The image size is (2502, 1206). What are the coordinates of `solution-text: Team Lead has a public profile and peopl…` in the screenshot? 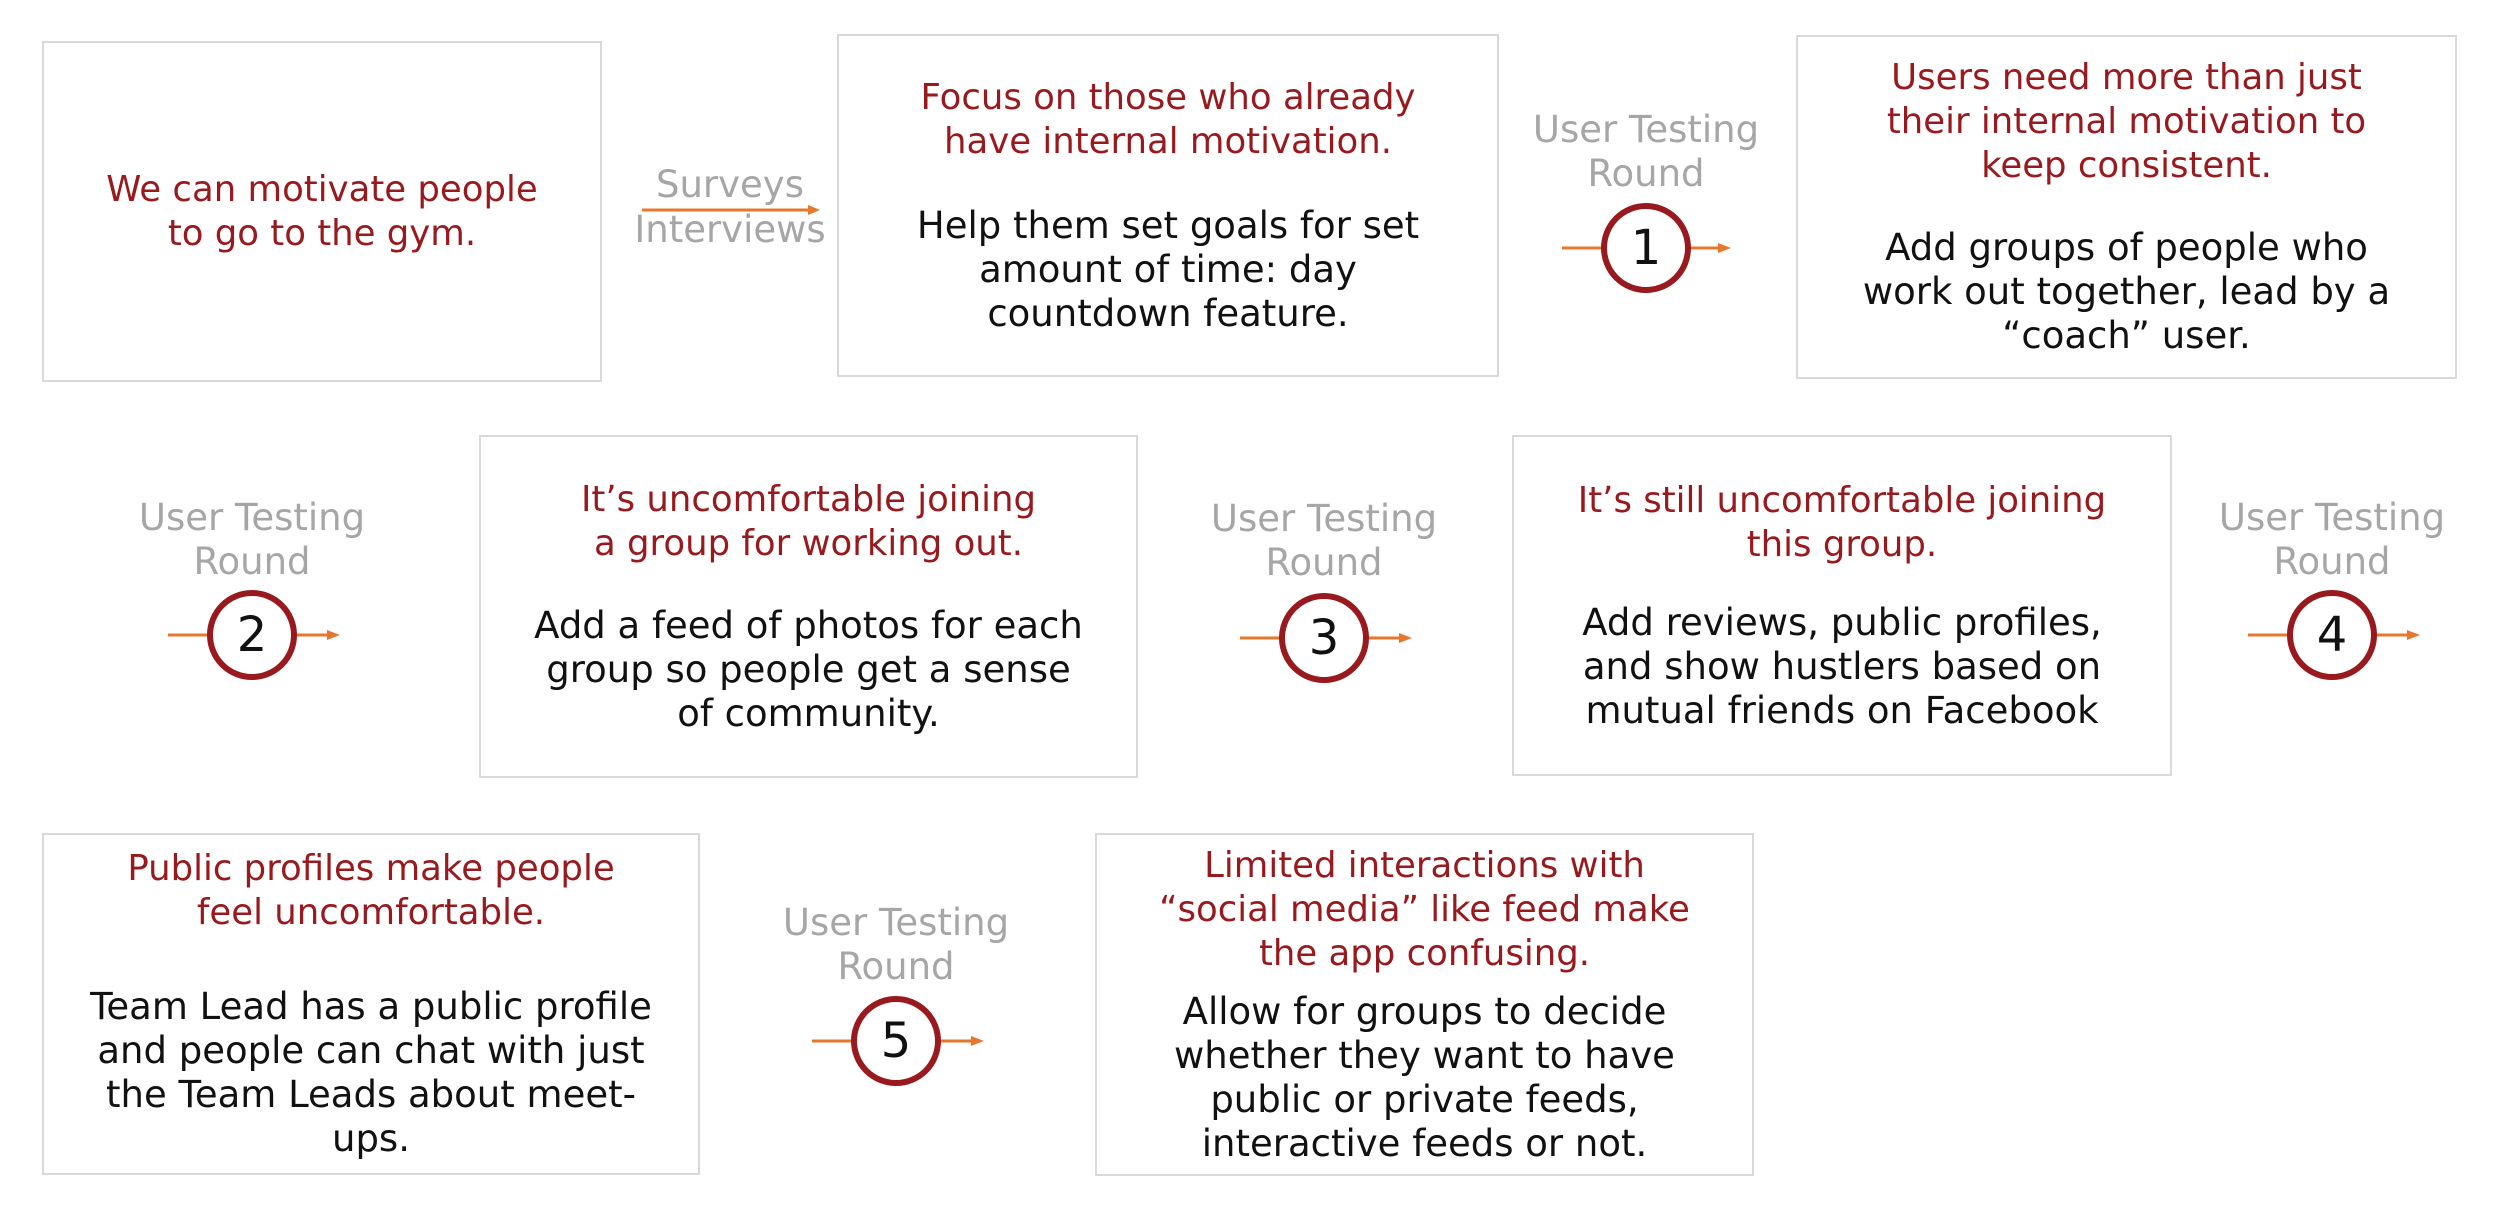 It's located at (371, 1072).